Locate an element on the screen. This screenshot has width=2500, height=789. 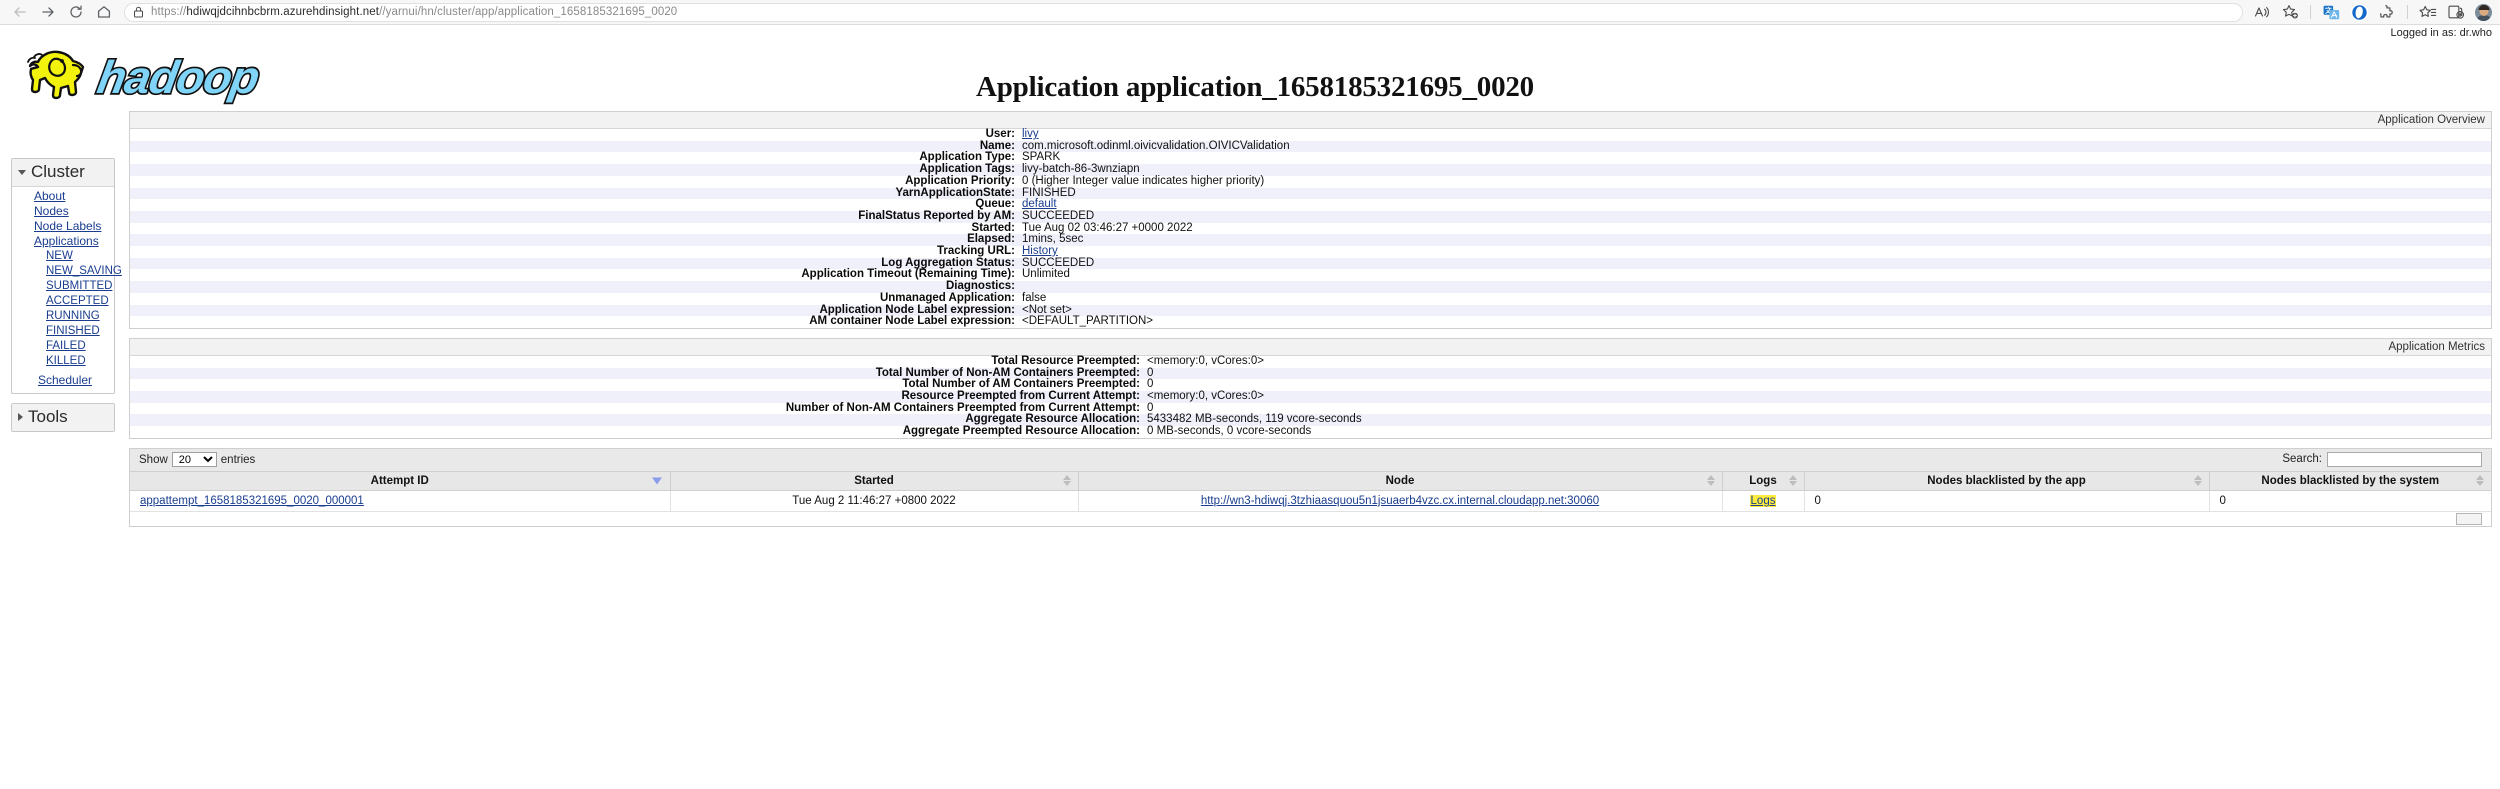
logged-in-label: Logged in as: dr.who is located at coordinates (2441, 33).